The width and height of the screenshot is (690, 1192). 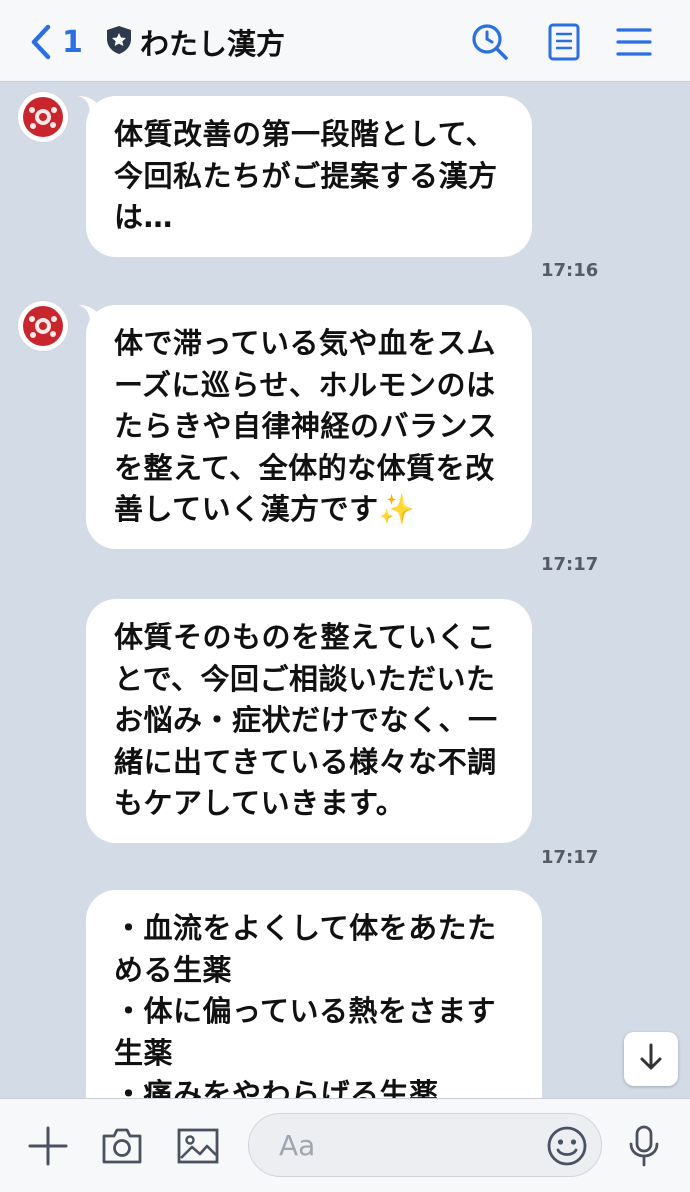 I want to click on microphone-icon, so click(x=644, y=1146).